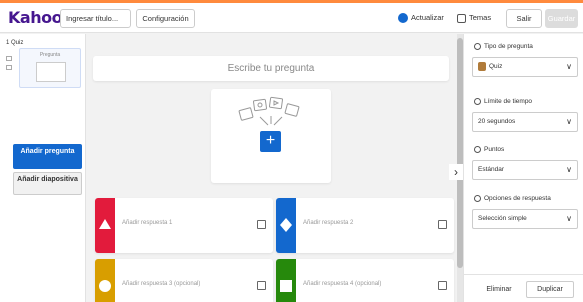  Describe the element at coordinates (525, 122) in the screenshot. I see `time-limit-select: 20 segundos ∨` at that location.